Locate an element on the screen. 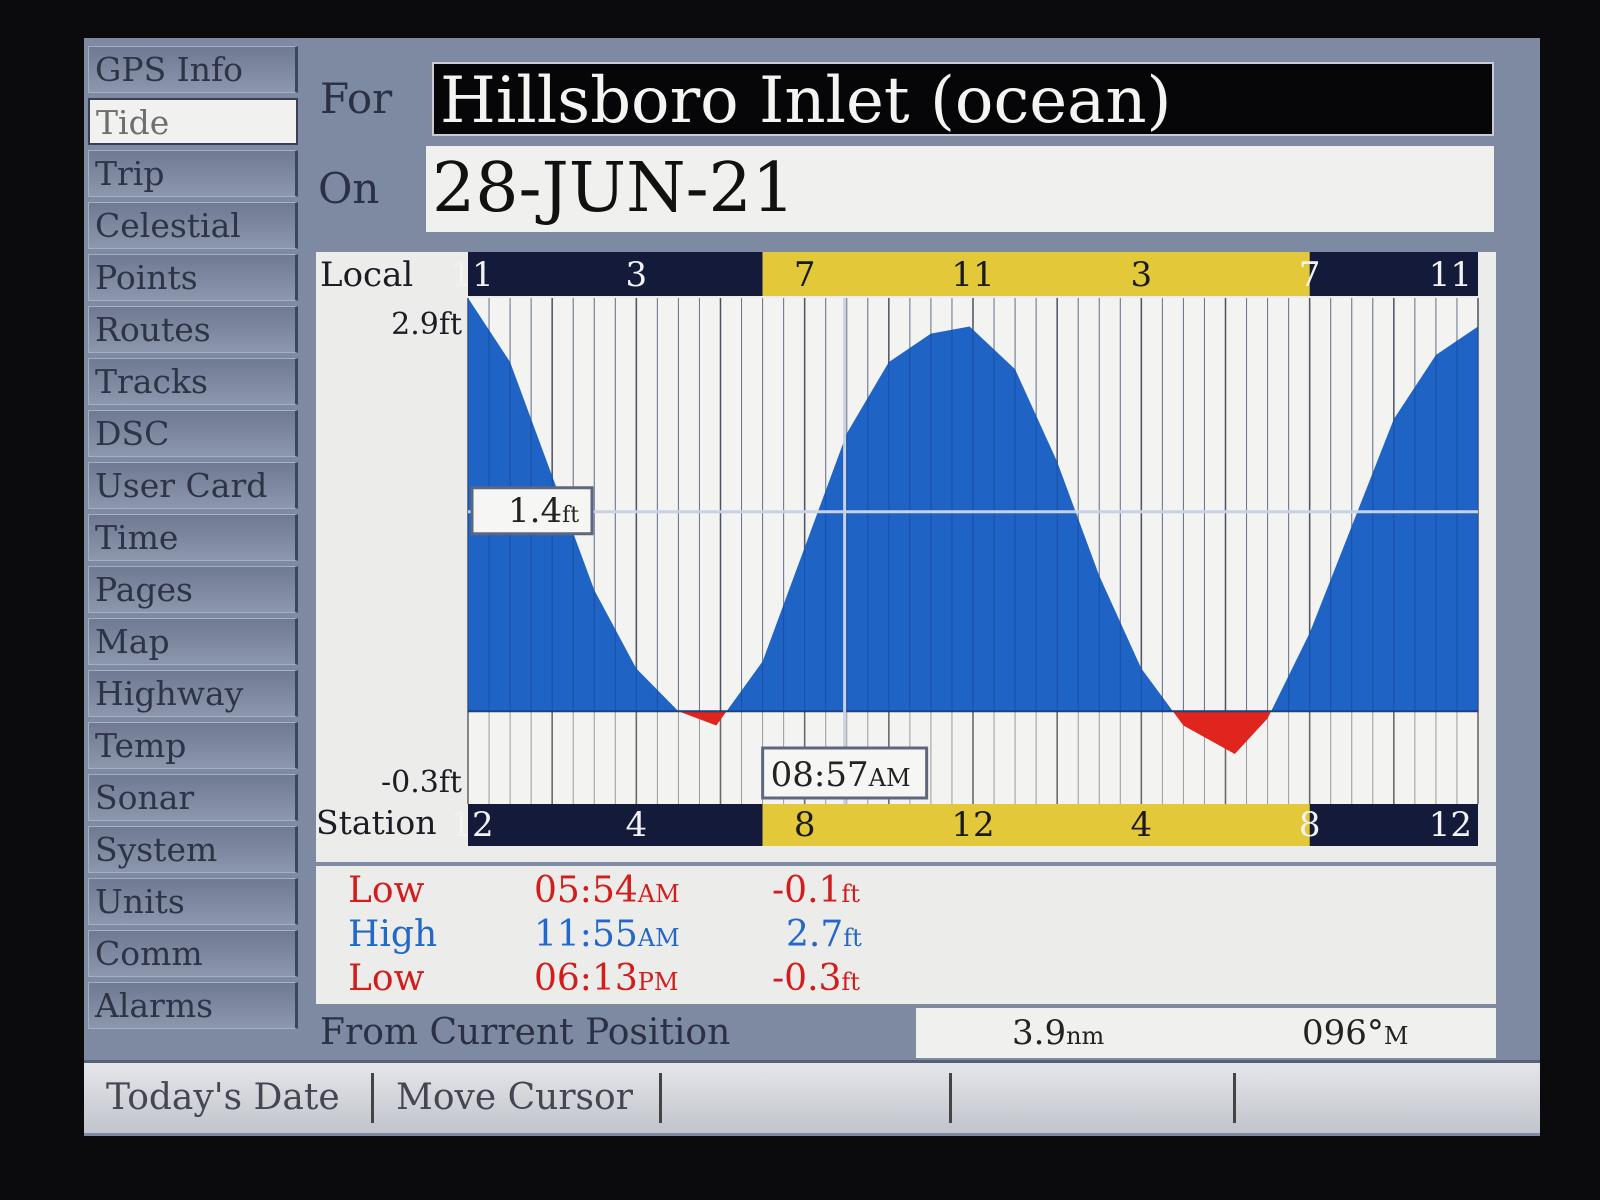  sidebar-item-highway: Highway is located at coordinates (193, 693).